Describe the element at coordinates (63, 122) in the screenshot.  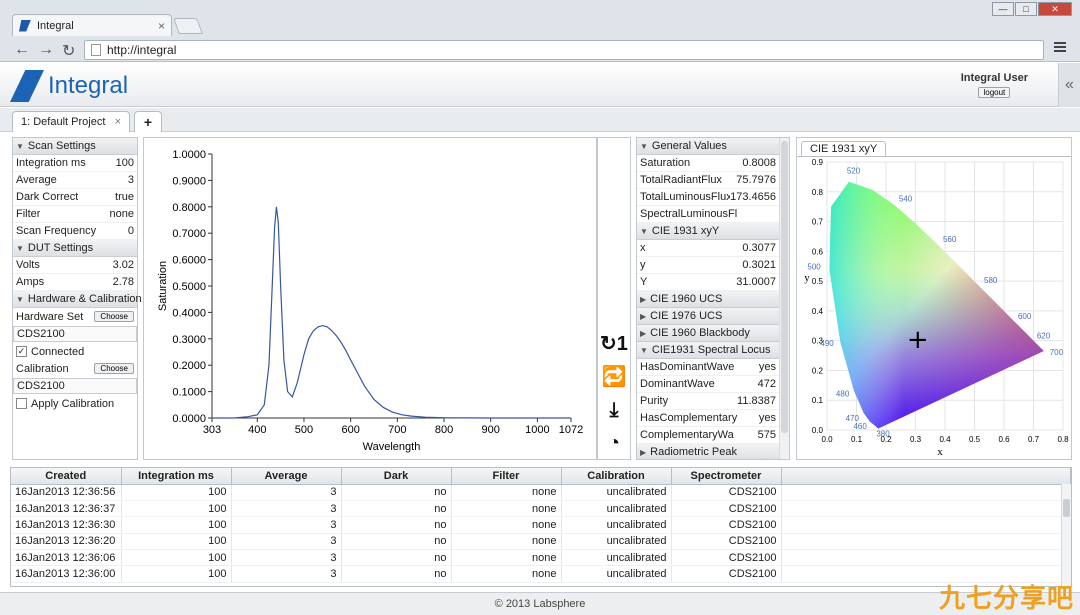
I see `project-tab-label: 1: Default Project` at that location.